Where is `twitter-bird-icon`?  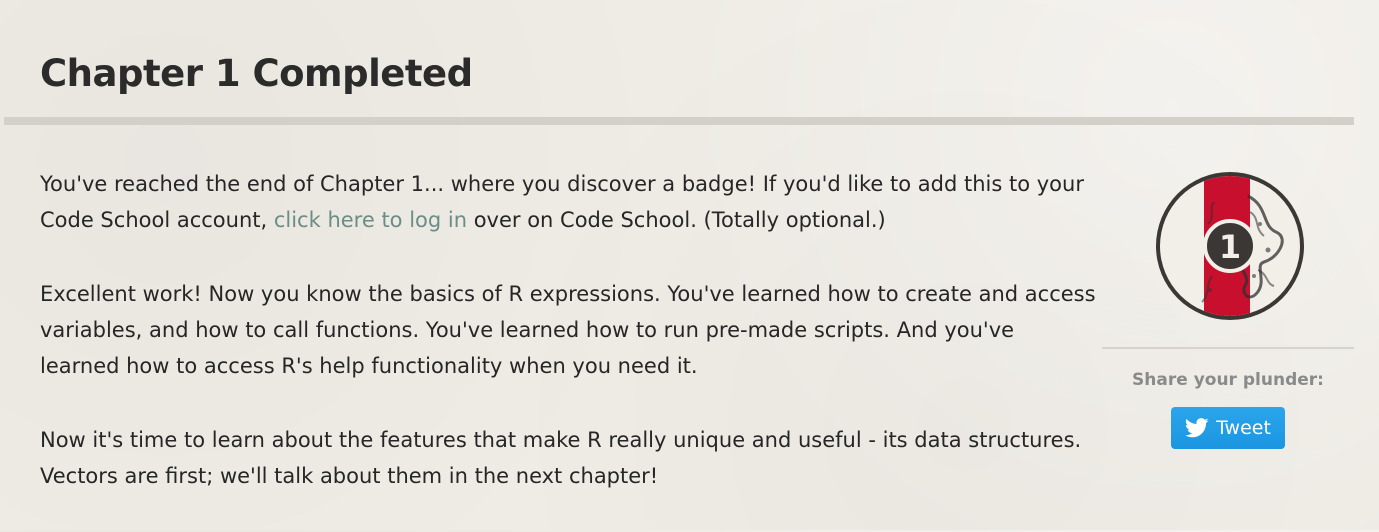
twitter-bird-icon is located at coordinates (1197, 428).